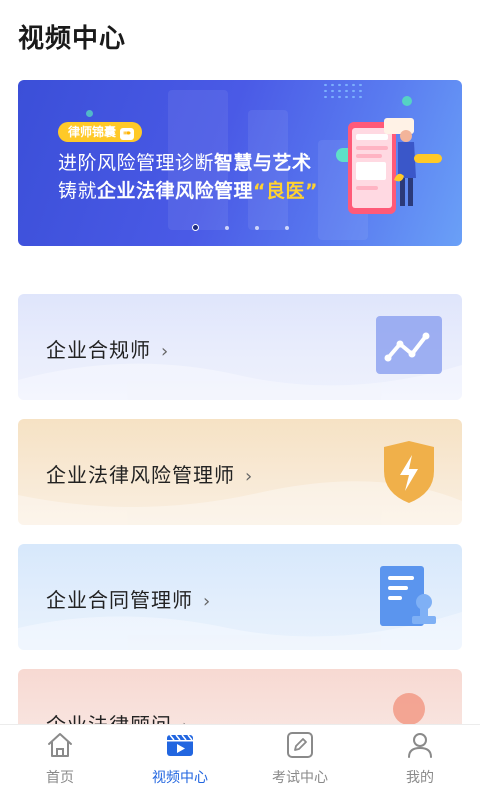  Describe the element at coordinates (240, 597) in the screenshot. I see `course-card-contract: 企业合同管理师 ›` at that location.